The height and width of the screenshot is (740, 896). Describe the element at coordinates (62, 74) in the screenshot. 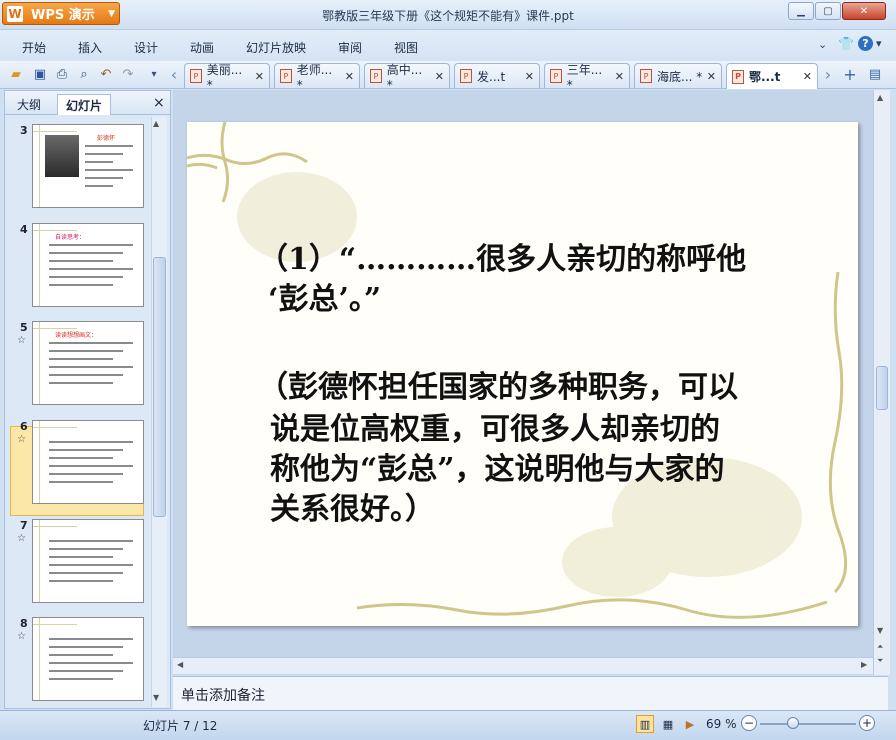

I see `print-icon: ⎙` at that location.